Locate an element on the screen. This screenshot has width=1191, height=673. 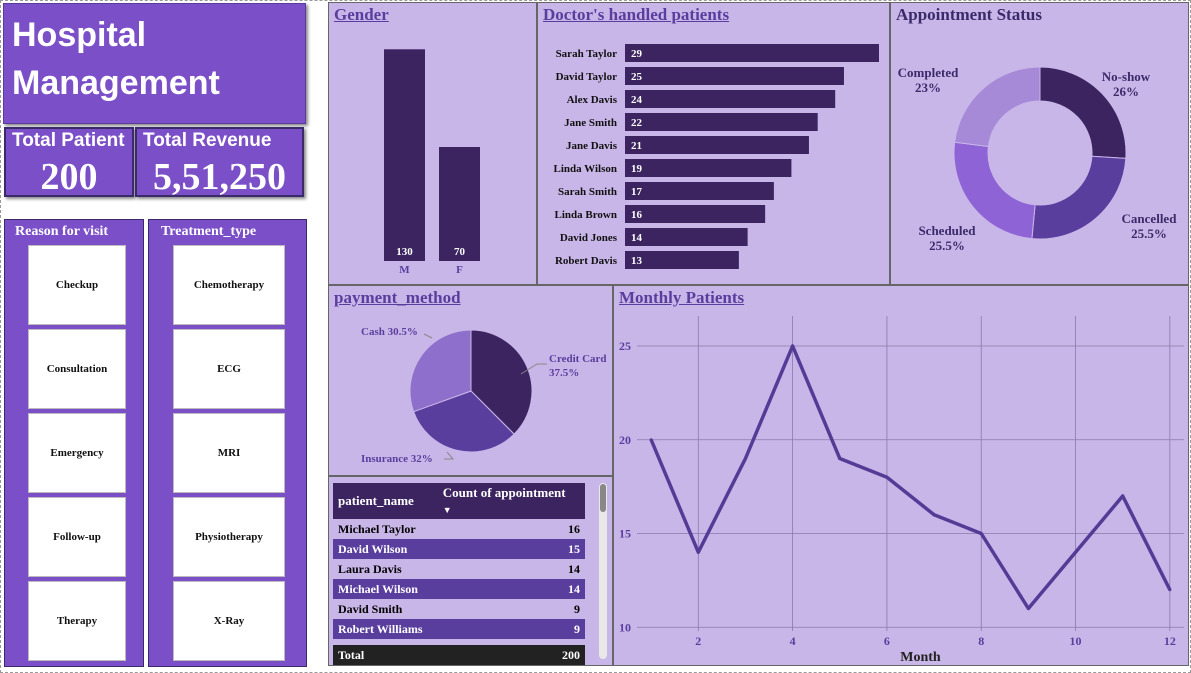
doctor-bar-value: 13 is located at coordinates (637, 261).